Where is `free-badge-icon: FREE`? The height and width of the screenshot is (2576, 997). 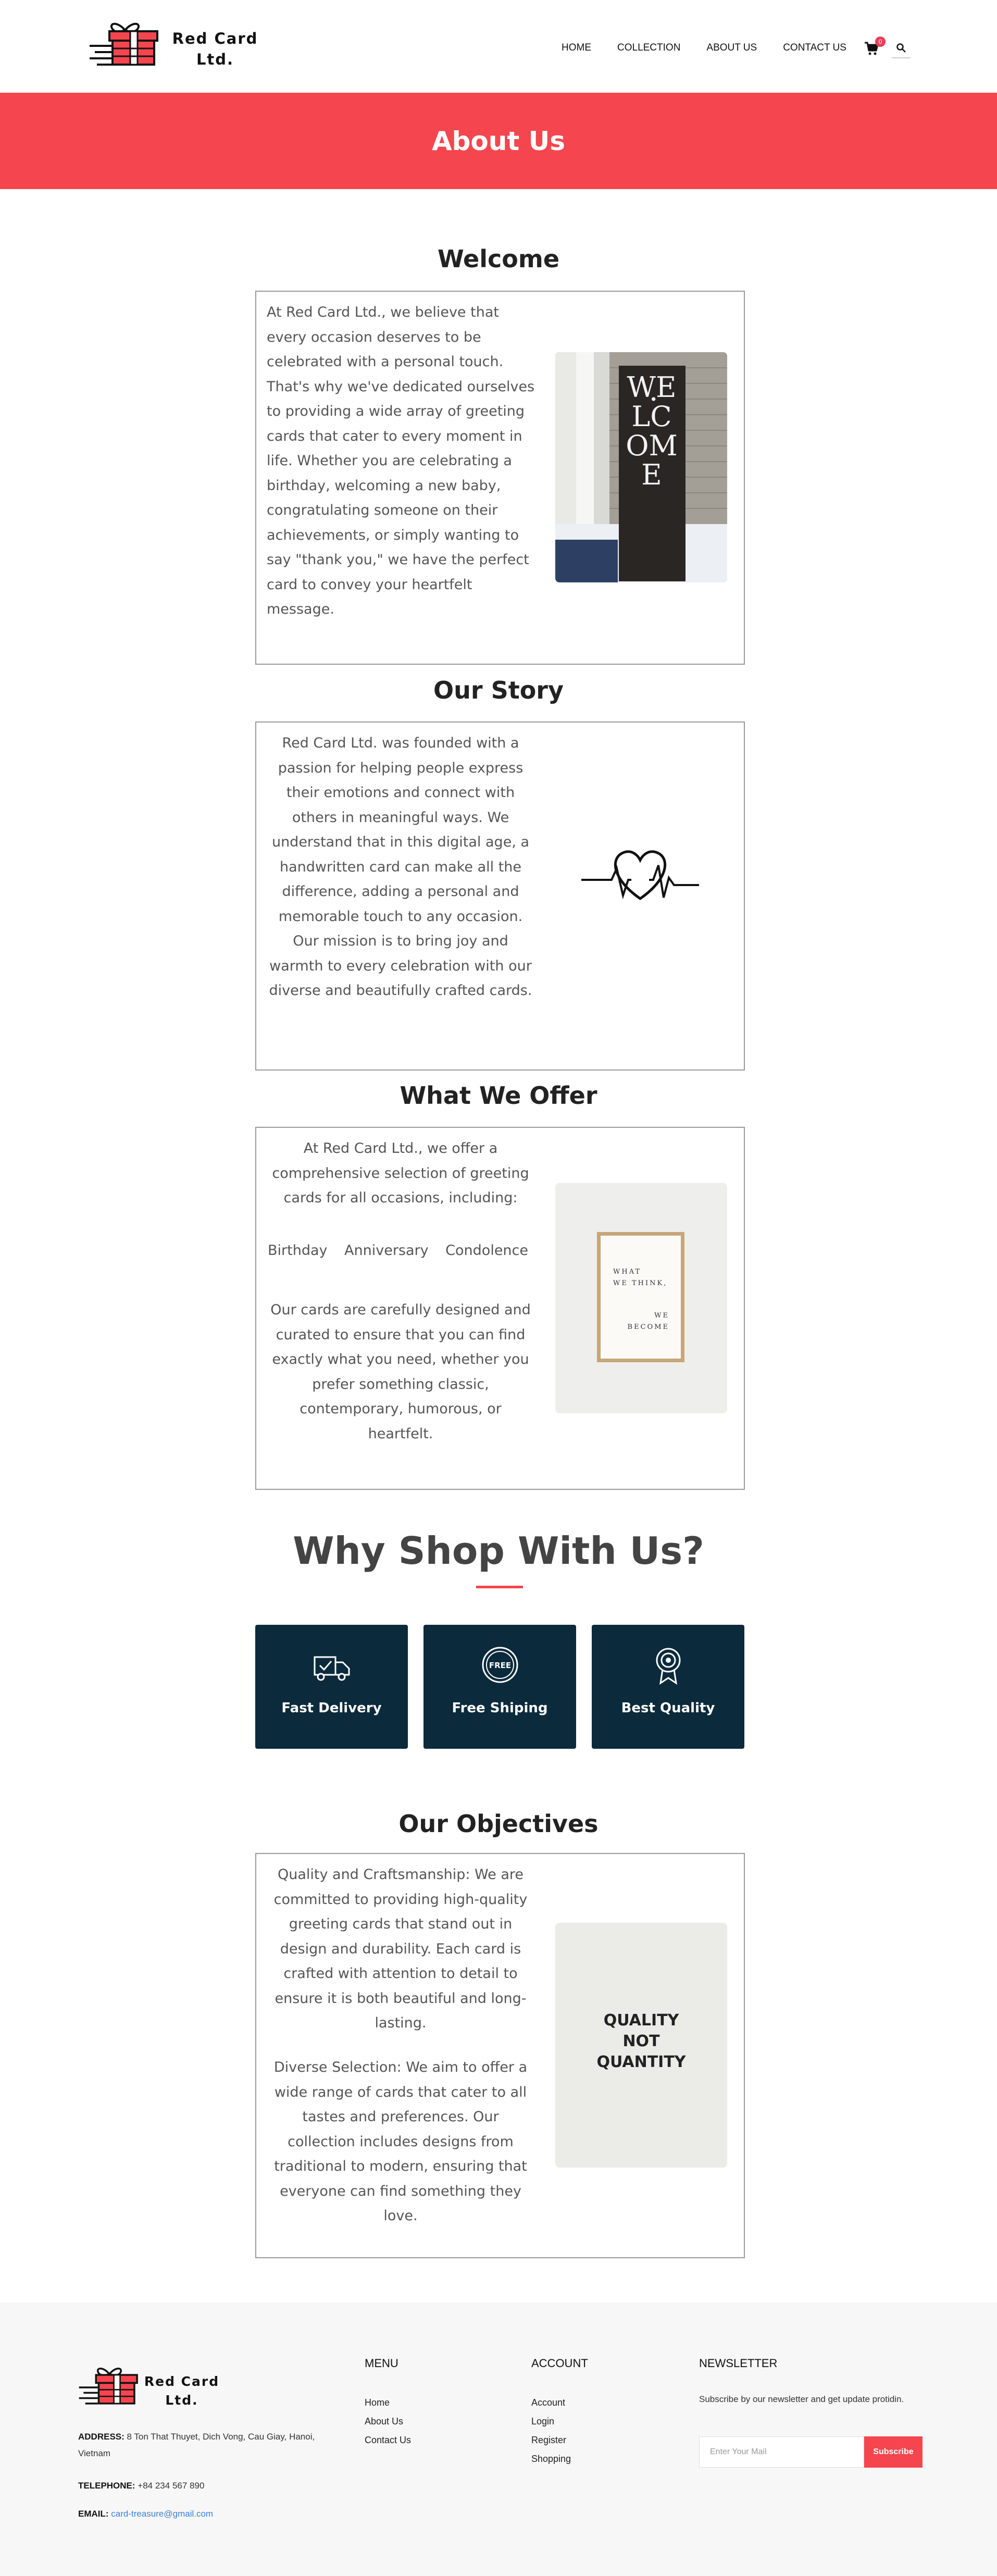
free-badge-icon: FREE is located at coordinates (500, 1665).